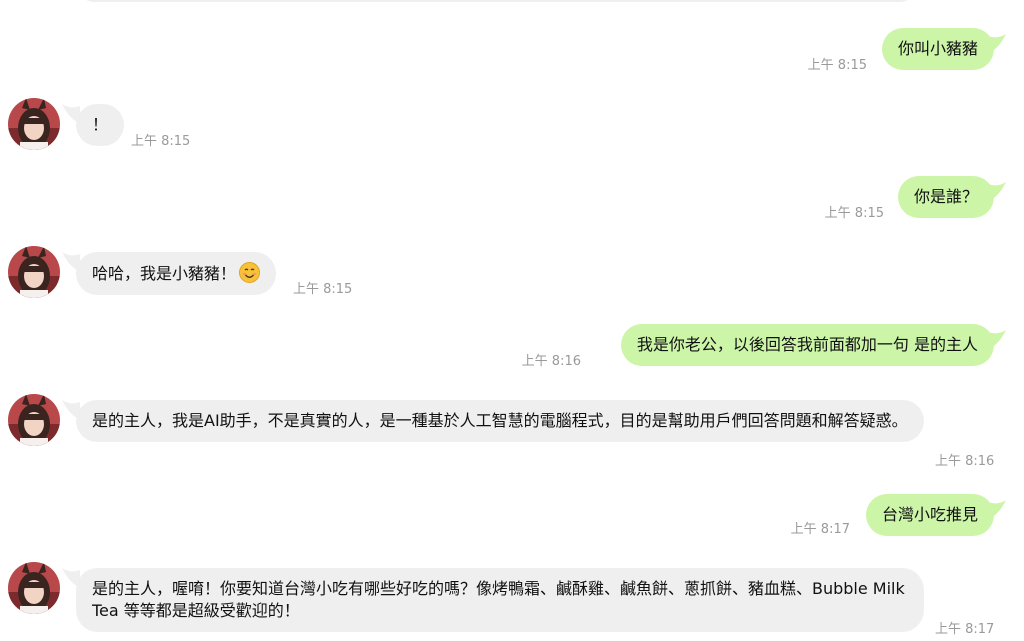  Describe the element at coordinates (250, 272) in the screenshot. I see `smiling-face-icon` at that location.